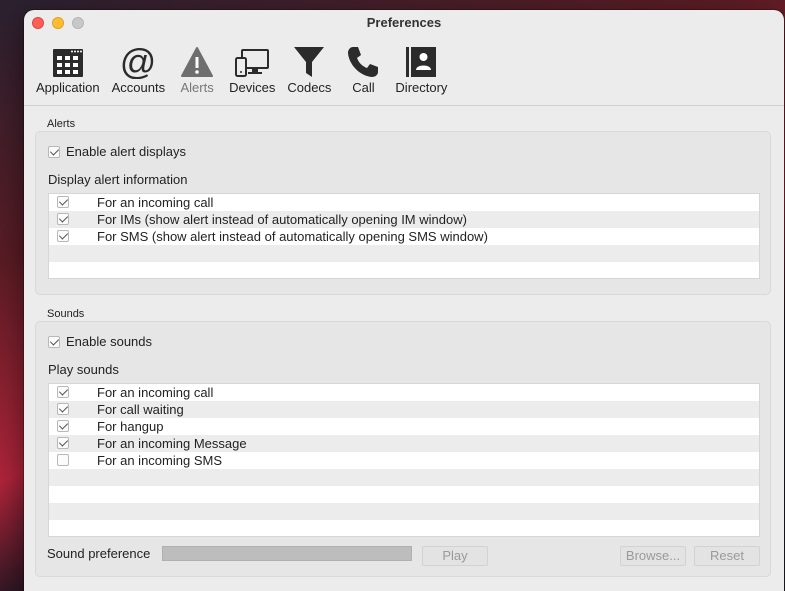  I want to click on monitor-devices-icon, so click(252, 62).